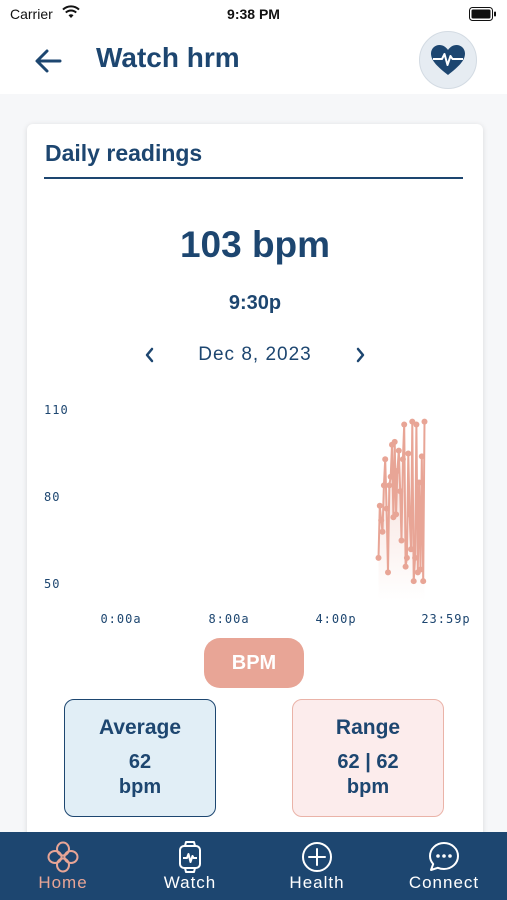  What do you see at coordinates (317, 882) in the screenshot?
I see `tab-health-label: Health` at bounding box center [317, 882].